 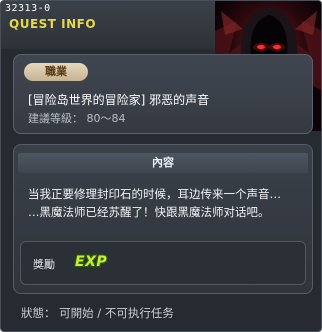 I want to click on quest-title: [冒险岛世界的冒险家] 邪恶的声音, so click(x=119, y=100).